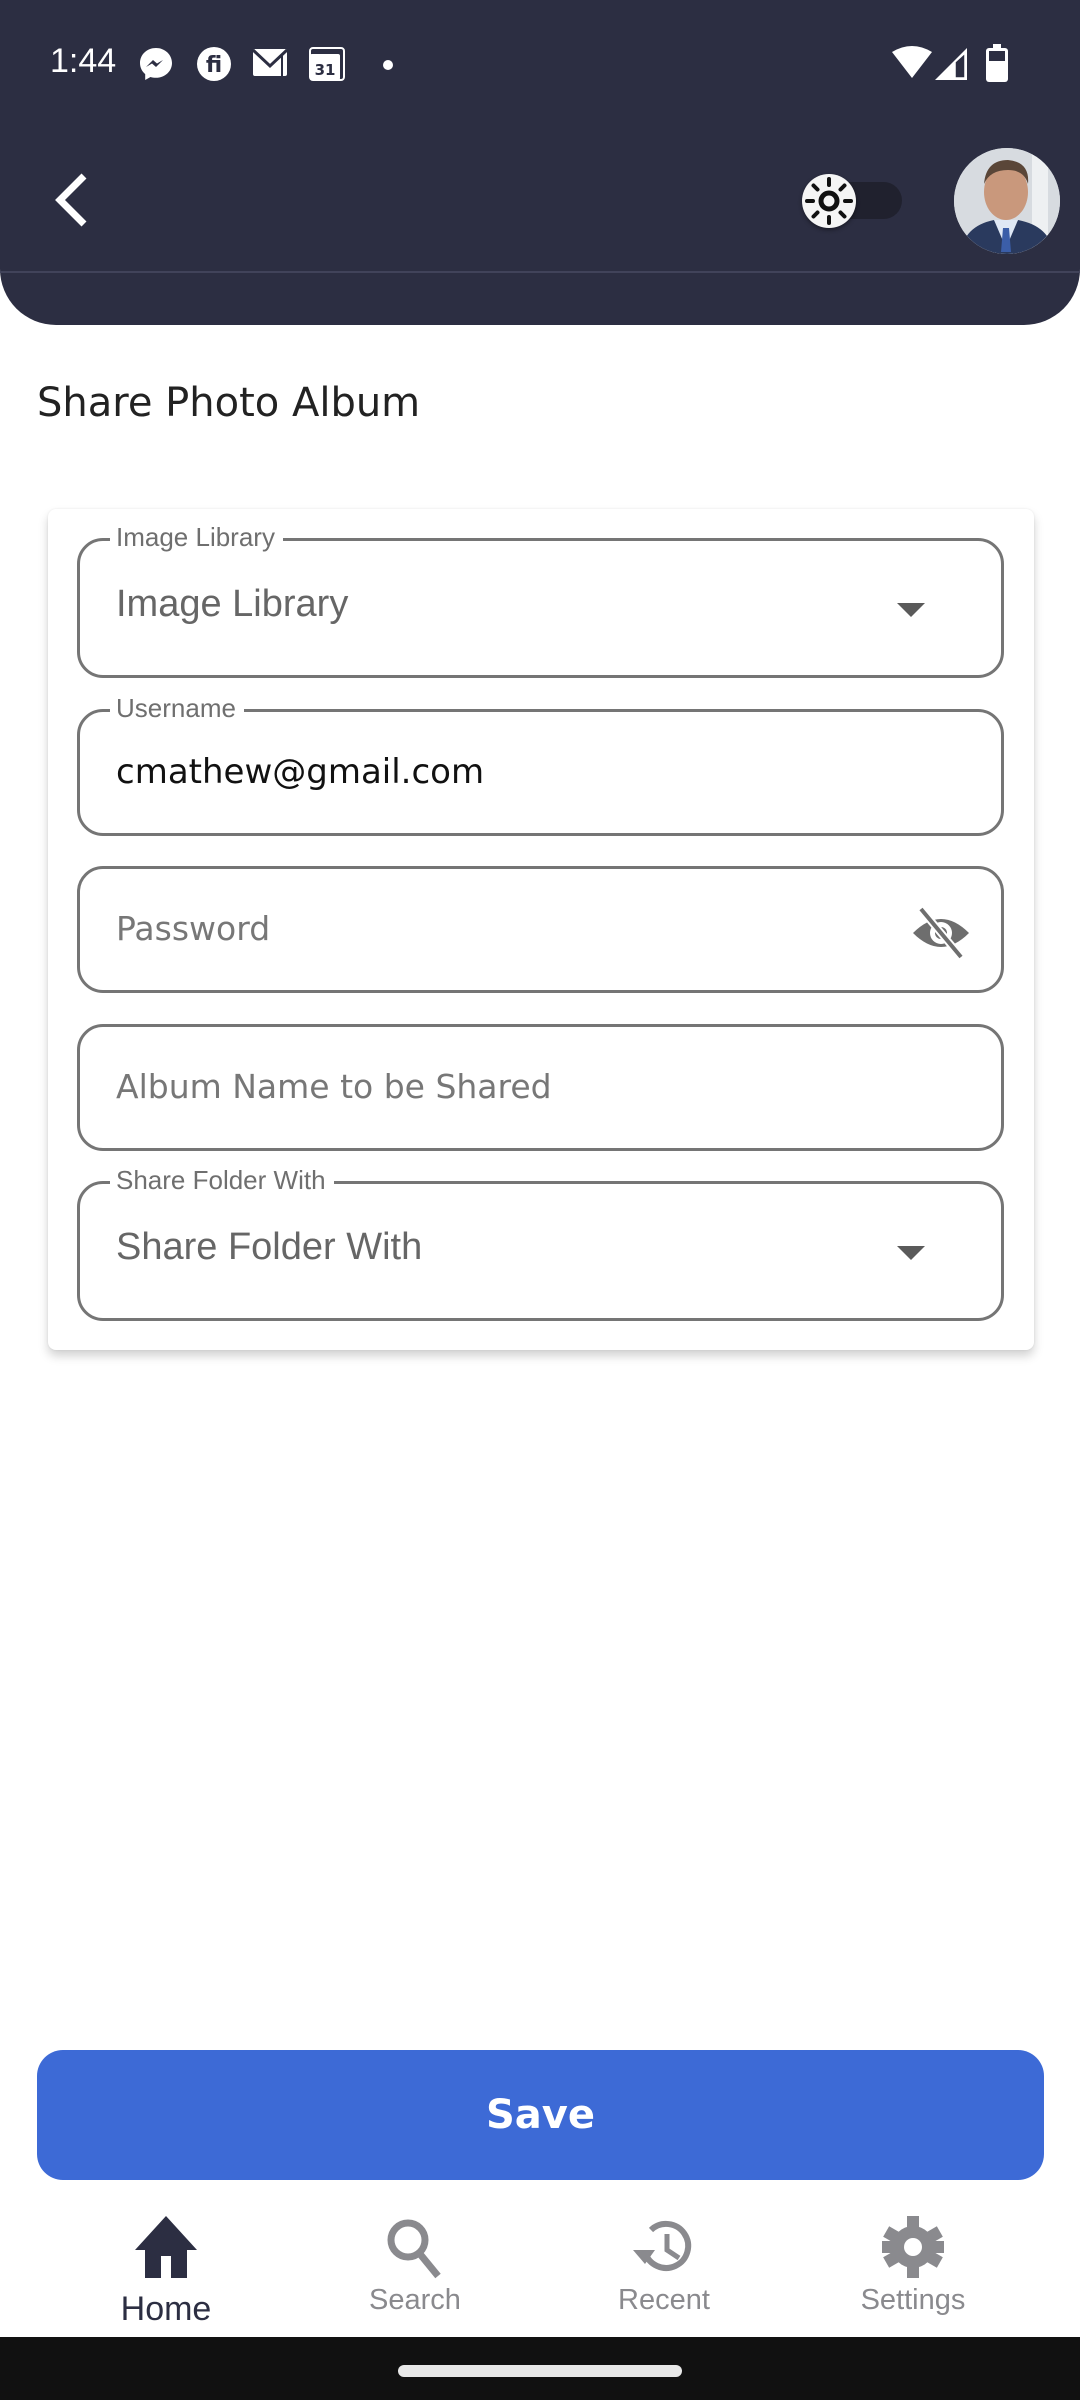  I want to click on nav-item-home: Home, so click(166, 2265).